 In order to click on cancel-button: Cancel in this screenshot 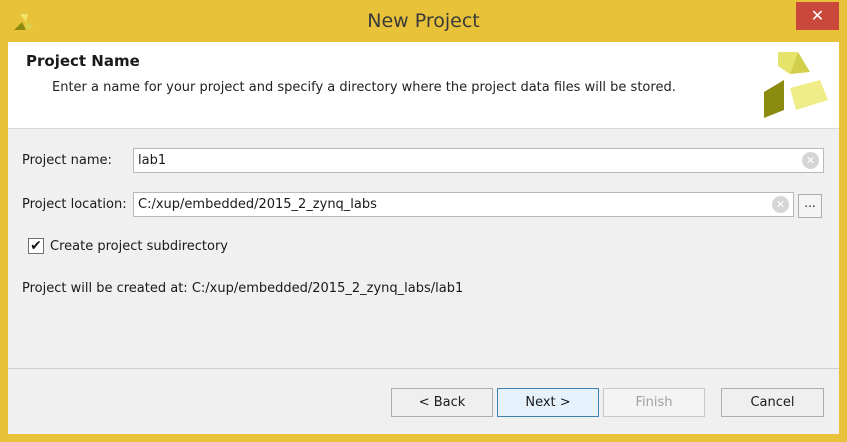, I will do `click(772, 402)`.